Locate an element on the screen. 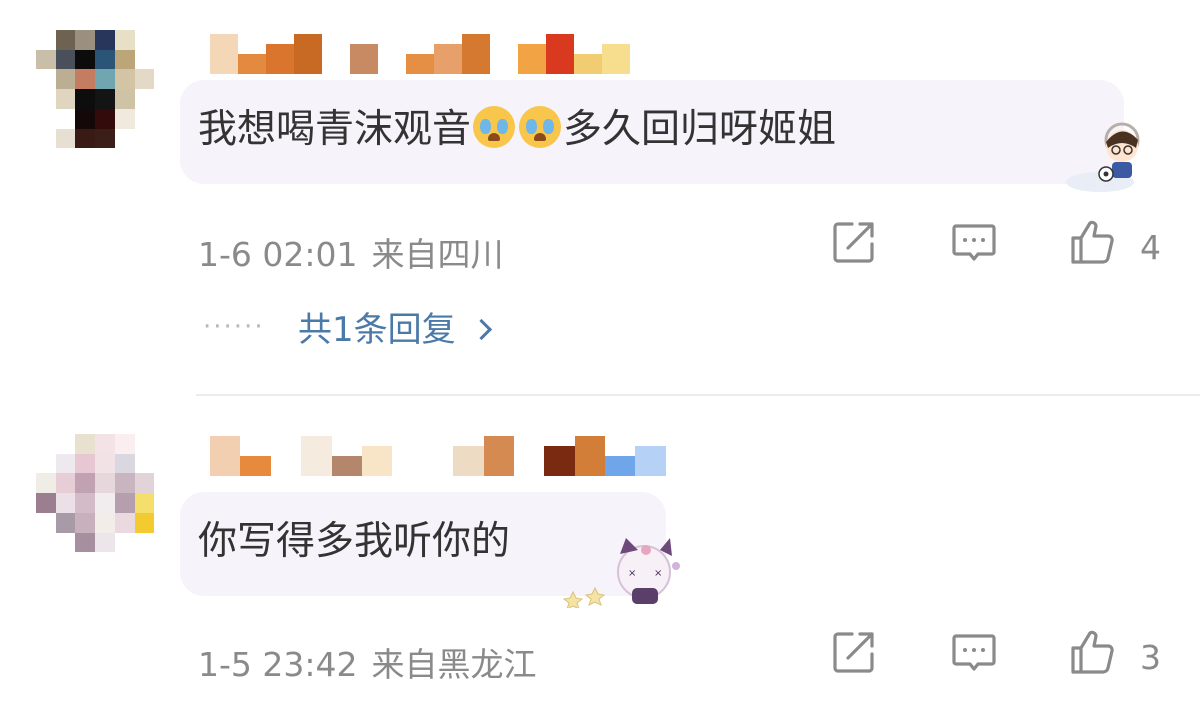 This screenshot has height=713, width=1200. comment-bubble: 我想喝青沫观音 多久回归呀姬姐 is located at coordinates (652, 132).